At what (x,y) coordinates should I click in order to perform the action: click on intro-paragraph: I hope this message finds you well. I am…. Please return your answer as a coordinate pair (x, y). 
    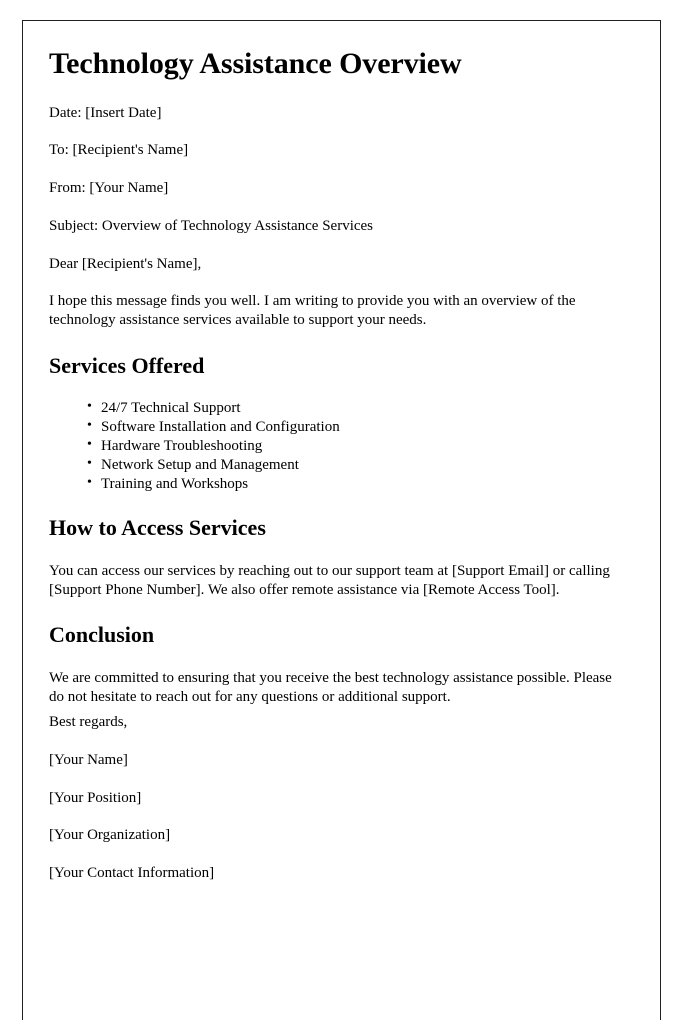
    Looking at the image, I should click on (312, 311).